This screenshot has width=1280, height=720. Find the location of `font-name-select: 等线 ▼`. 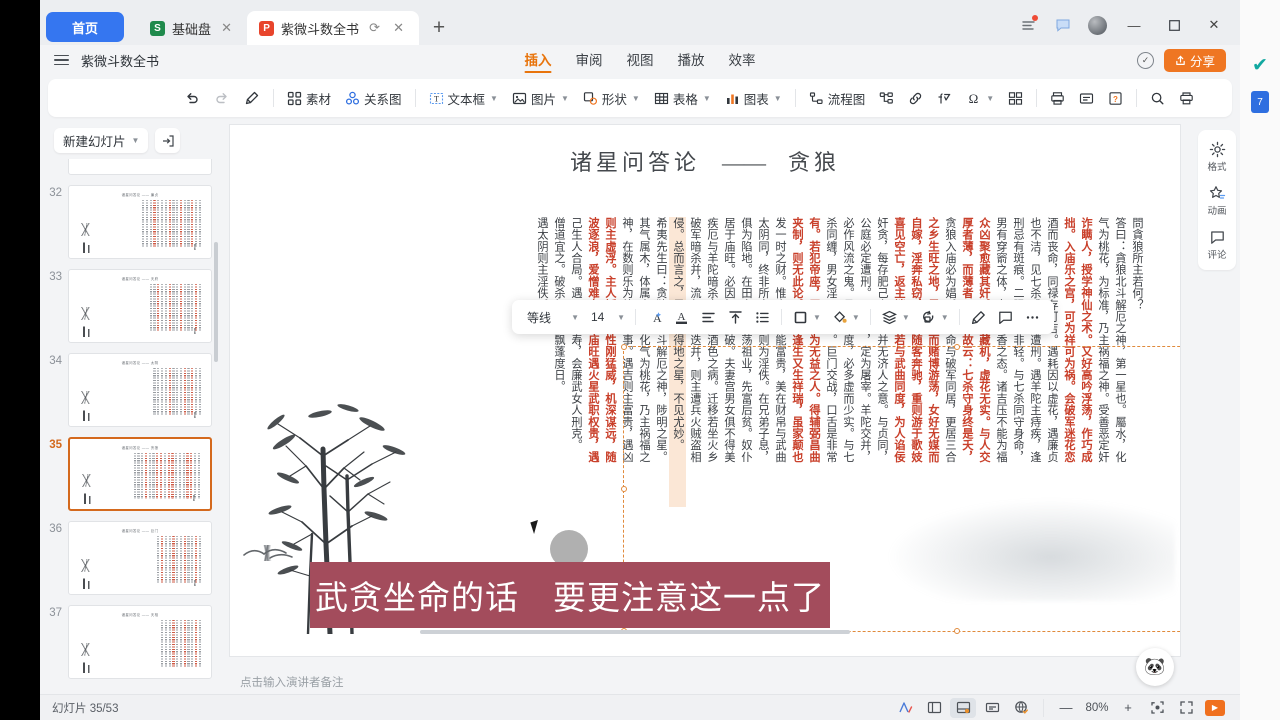

font-name-select: 等线 ▼ is located at coordinates (552, 317).